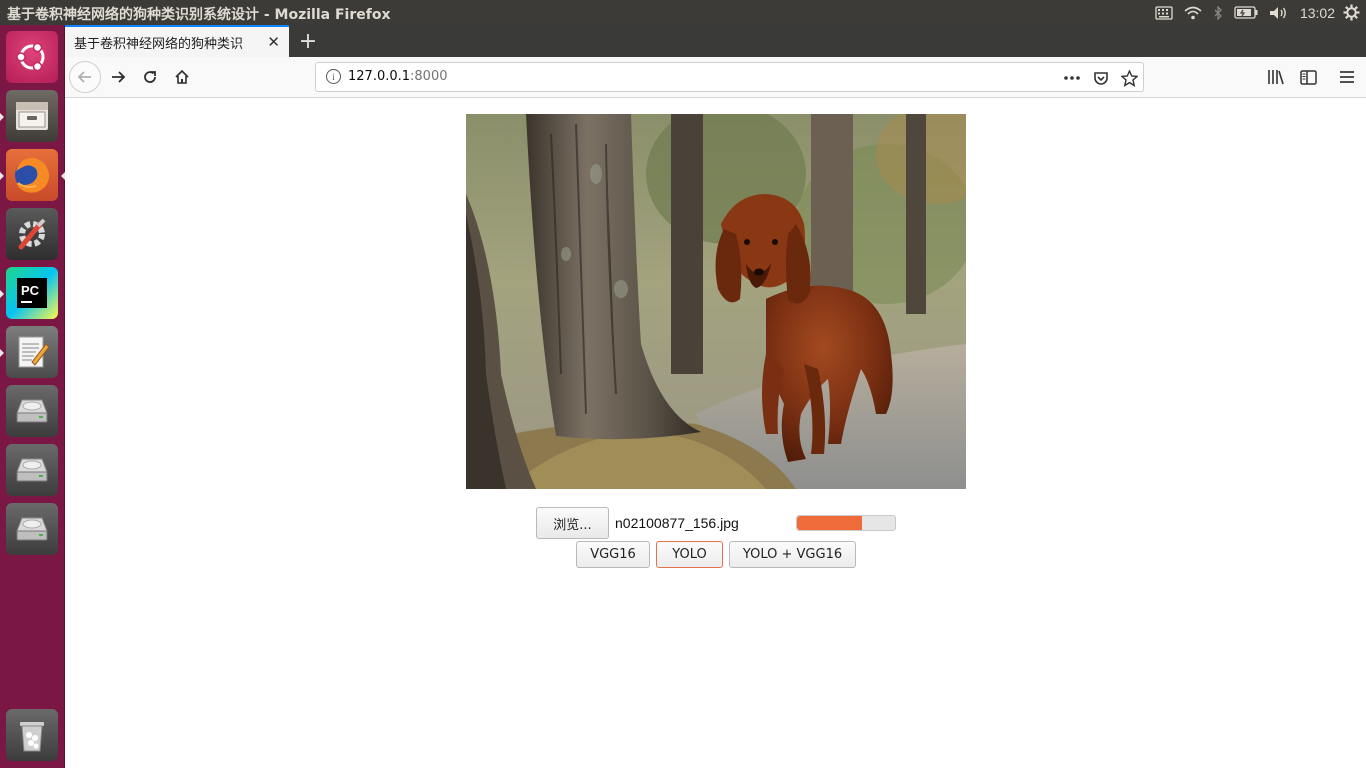  I want to click on yolo-button: YOLO, so click(689, 554).